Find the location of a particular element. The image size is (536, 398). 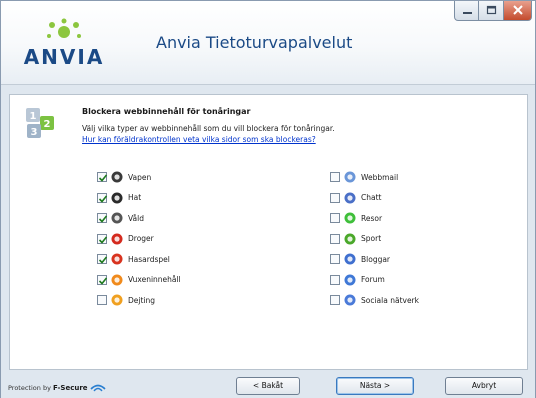

minimize-icon is located at coordinates (467, 13).